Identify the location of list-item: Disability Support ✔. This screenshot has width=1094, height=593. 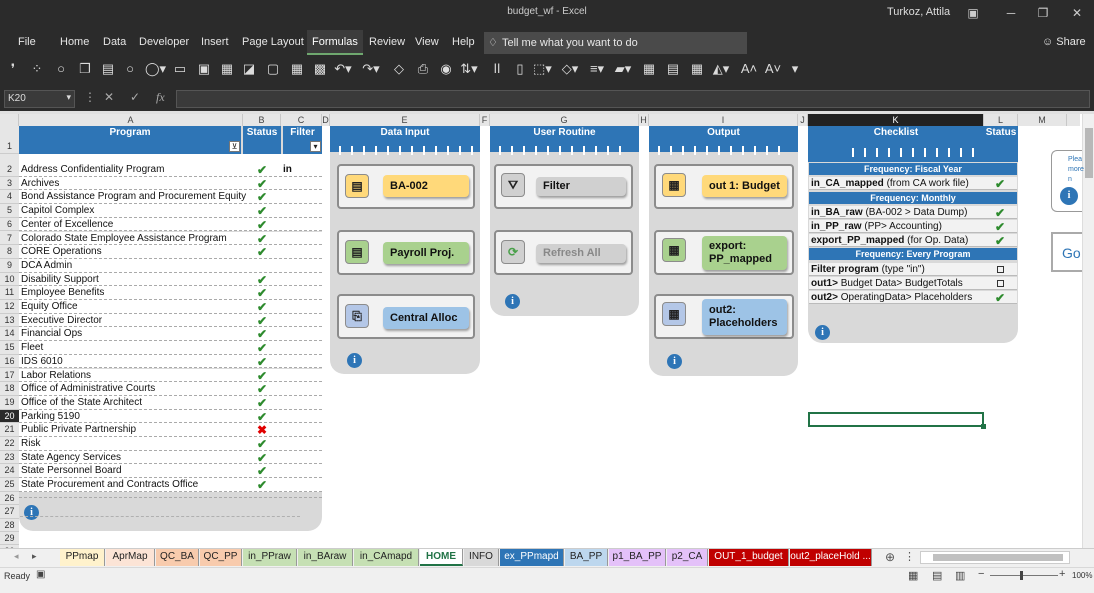
(170, 279).